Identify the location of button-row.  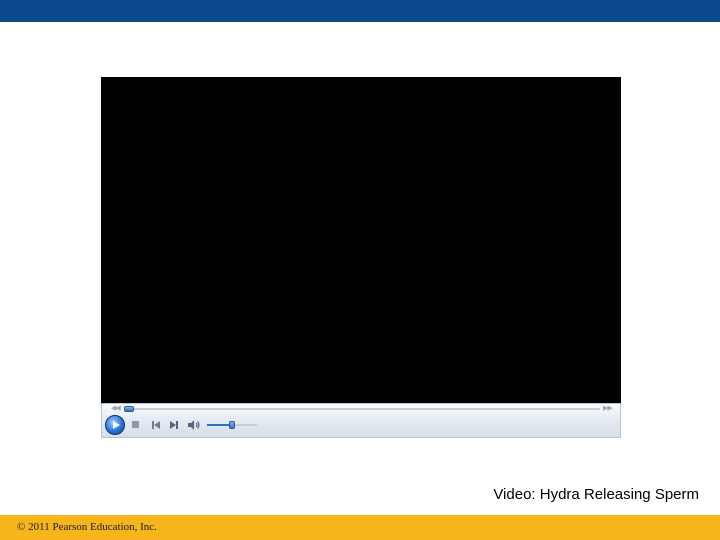
(361, 426).